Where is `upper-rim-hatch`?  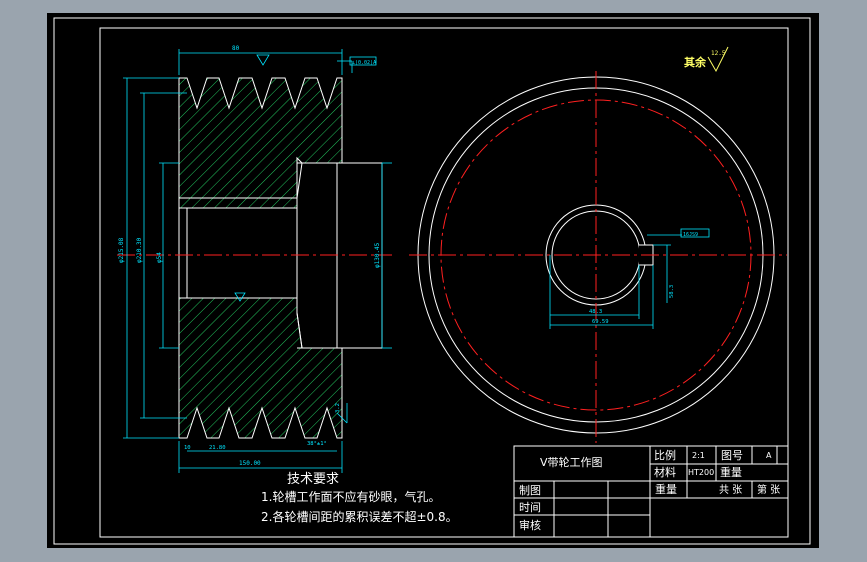 upper-rim-hatch is located at coordinates (260, 138).